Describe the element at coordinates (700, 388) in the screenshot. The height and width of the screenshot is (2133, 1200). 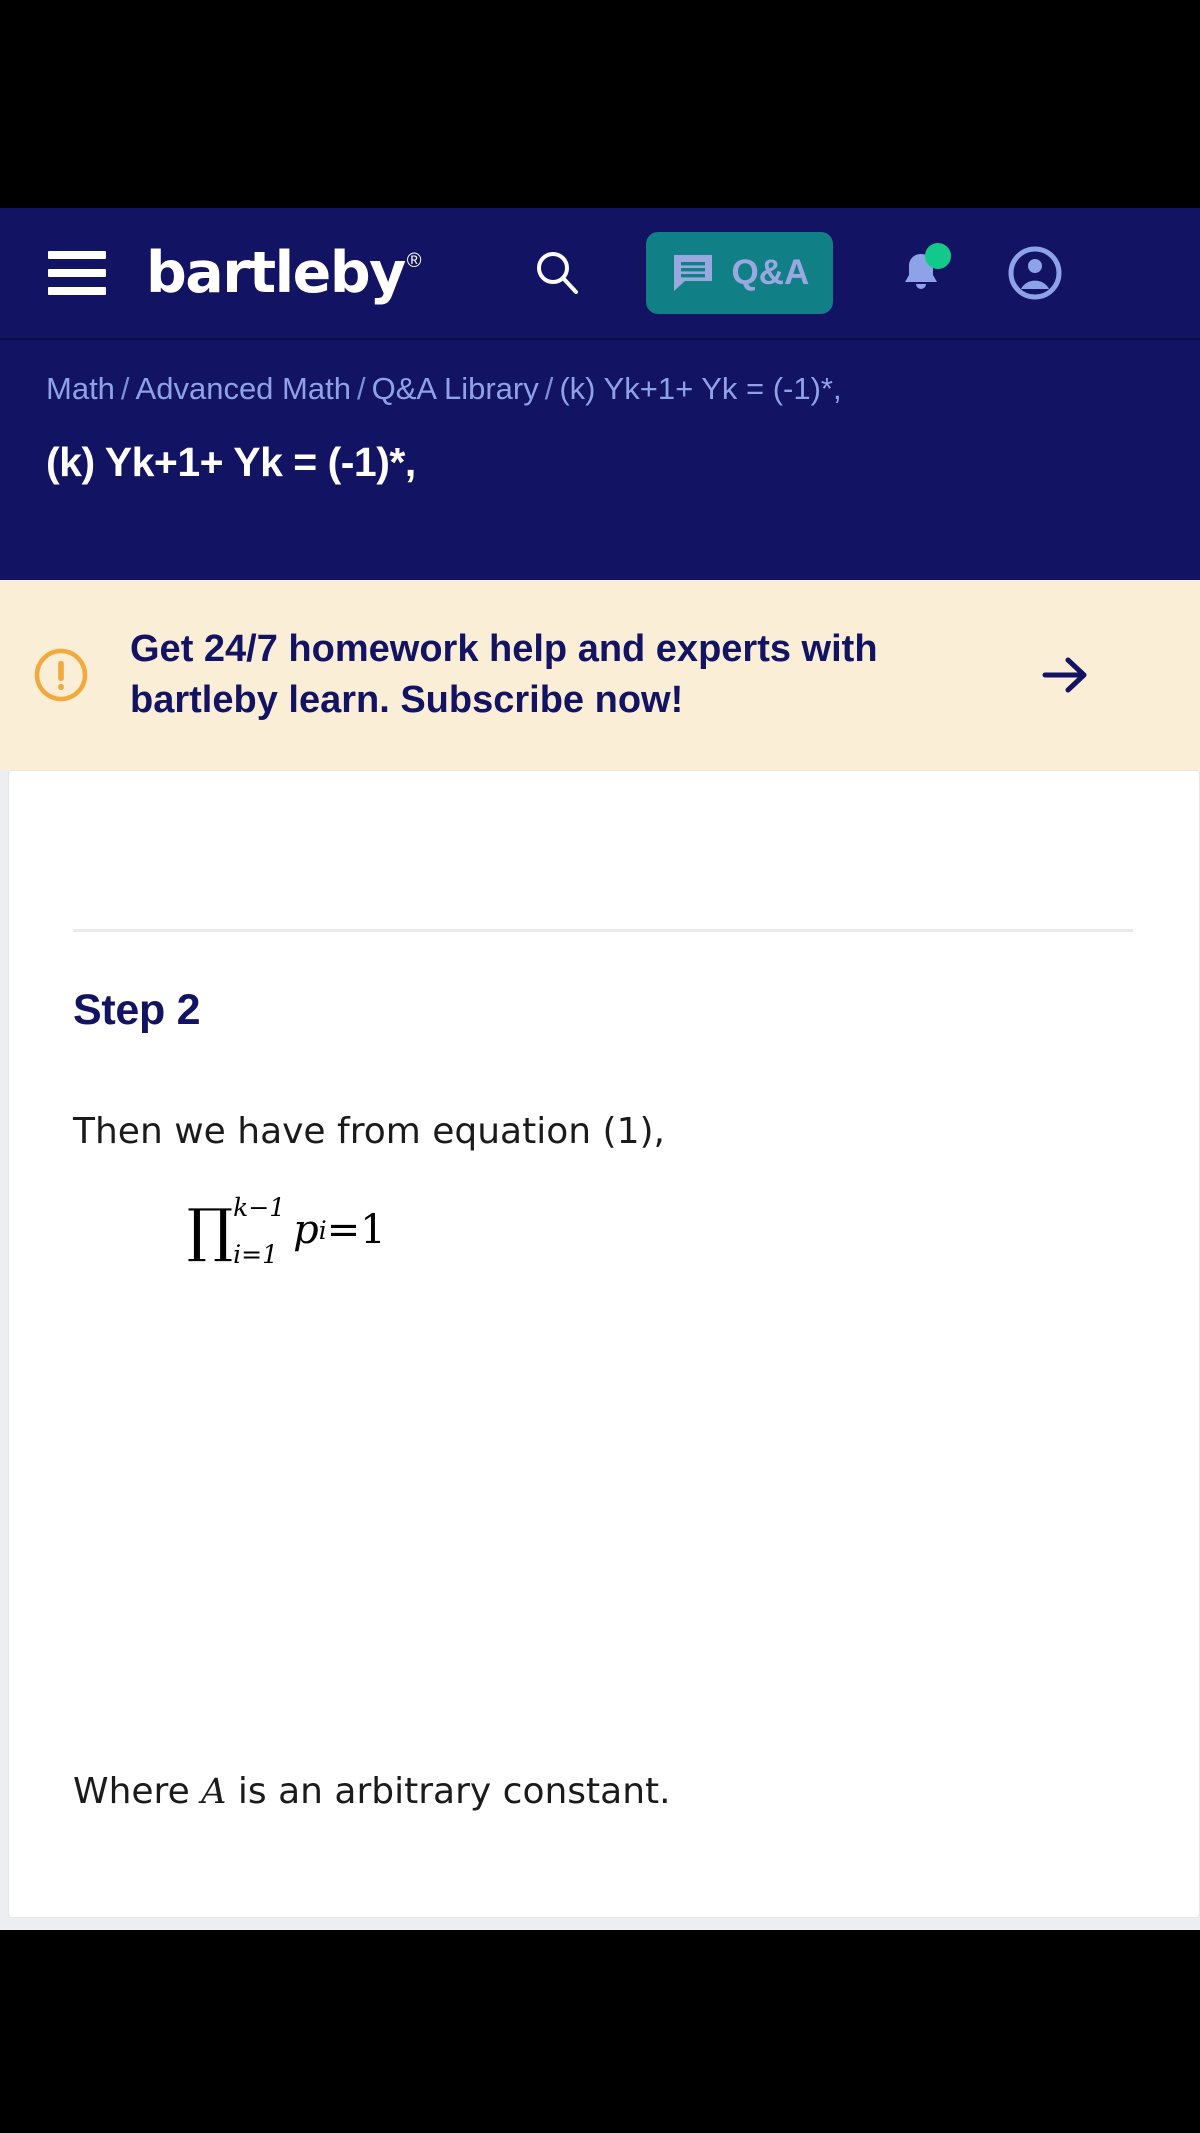
I see `breadcrumb-item-current: (k) Yk+1+ Yk = (-1)*,` at that location.